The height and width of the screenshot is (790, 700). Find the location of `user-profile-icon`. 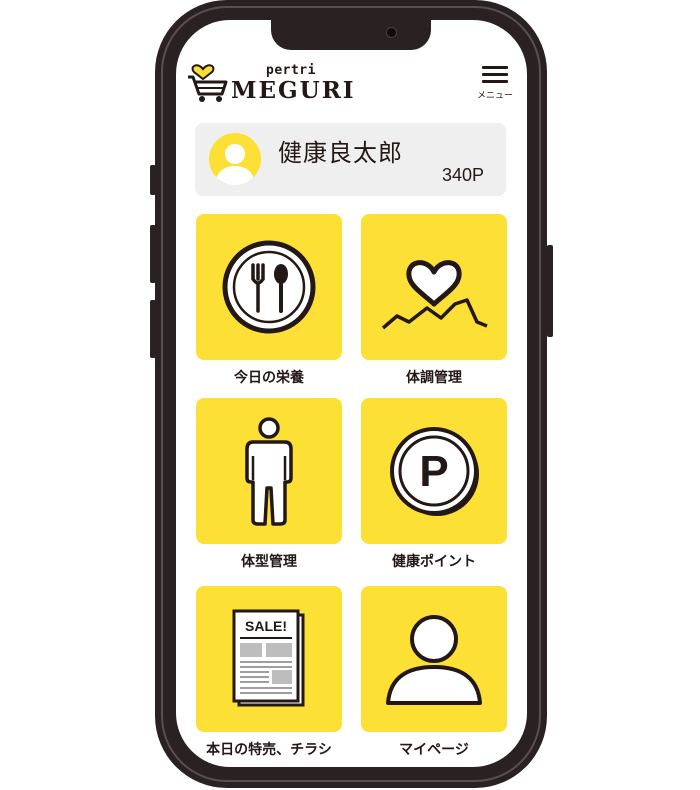

user-profile-icon is located at coordinates (434, 660).